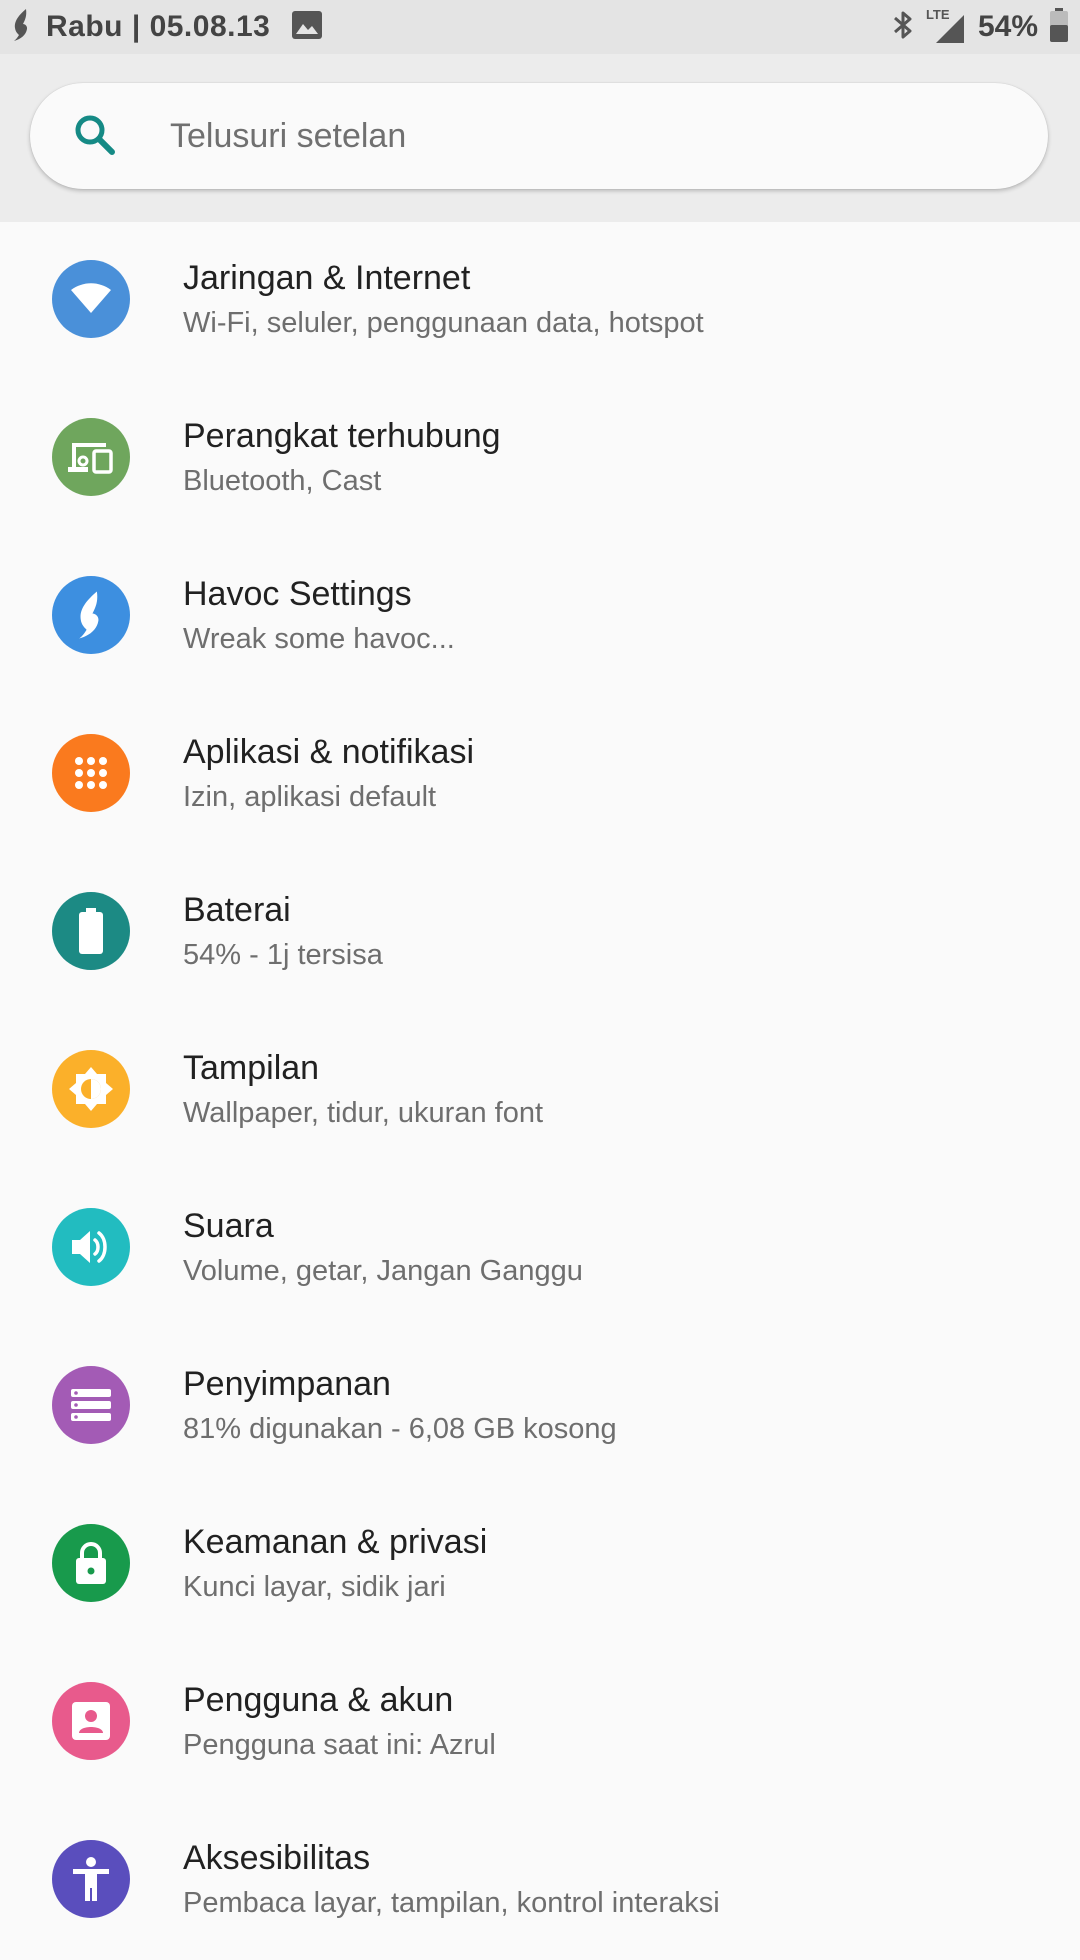  Describe the element at coordinates (287, 1384) in the screenshot. I see `setting-title: Penyimpanan` at that location.